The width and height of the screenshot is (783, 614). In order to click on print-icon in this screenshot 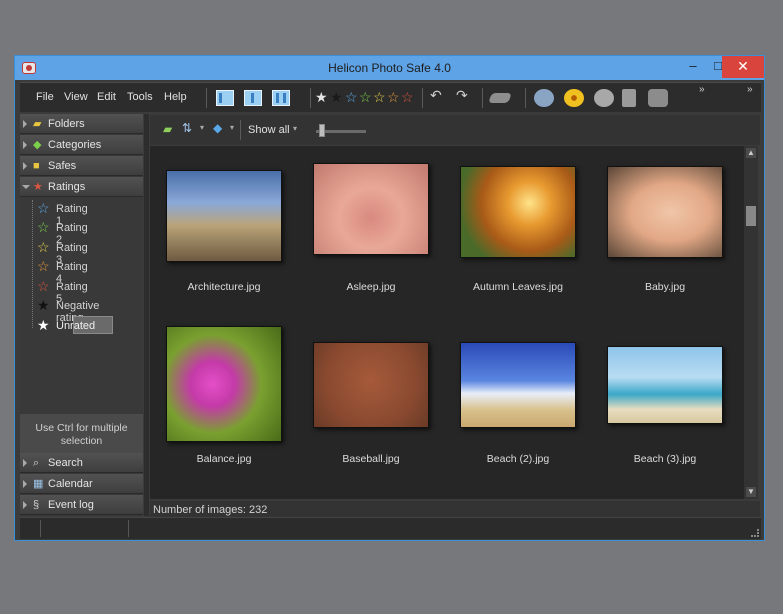, I will do `click(629, 98)`.